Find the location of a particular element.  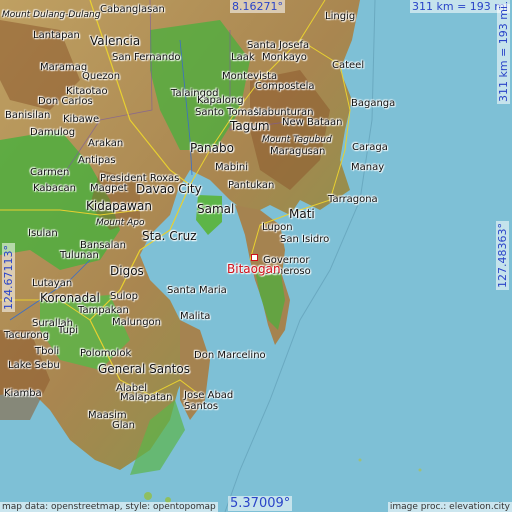

place-label: Tupi is located at coordinates (68, 330).